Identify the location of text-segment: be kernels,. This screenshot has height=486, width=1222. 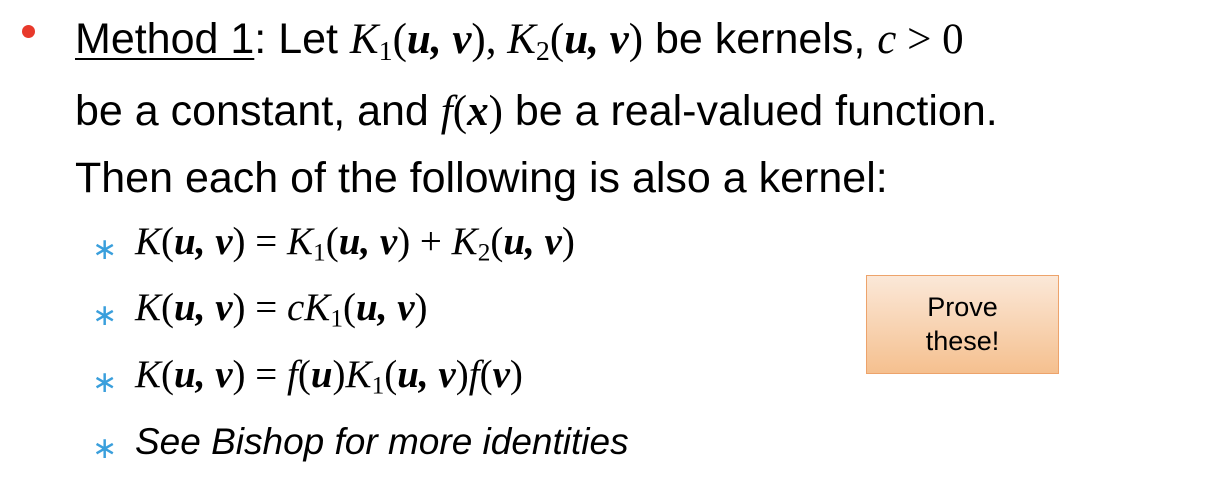
(760, 39).